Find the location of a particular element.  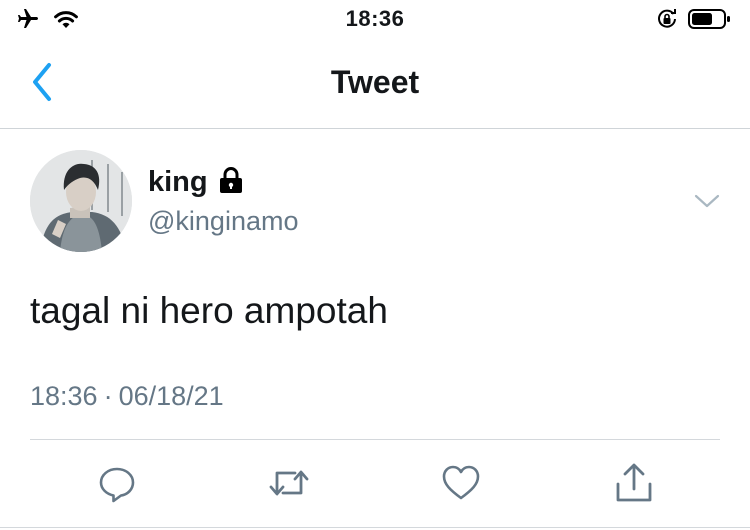

reply-icon is located at coordinates (117, 485).